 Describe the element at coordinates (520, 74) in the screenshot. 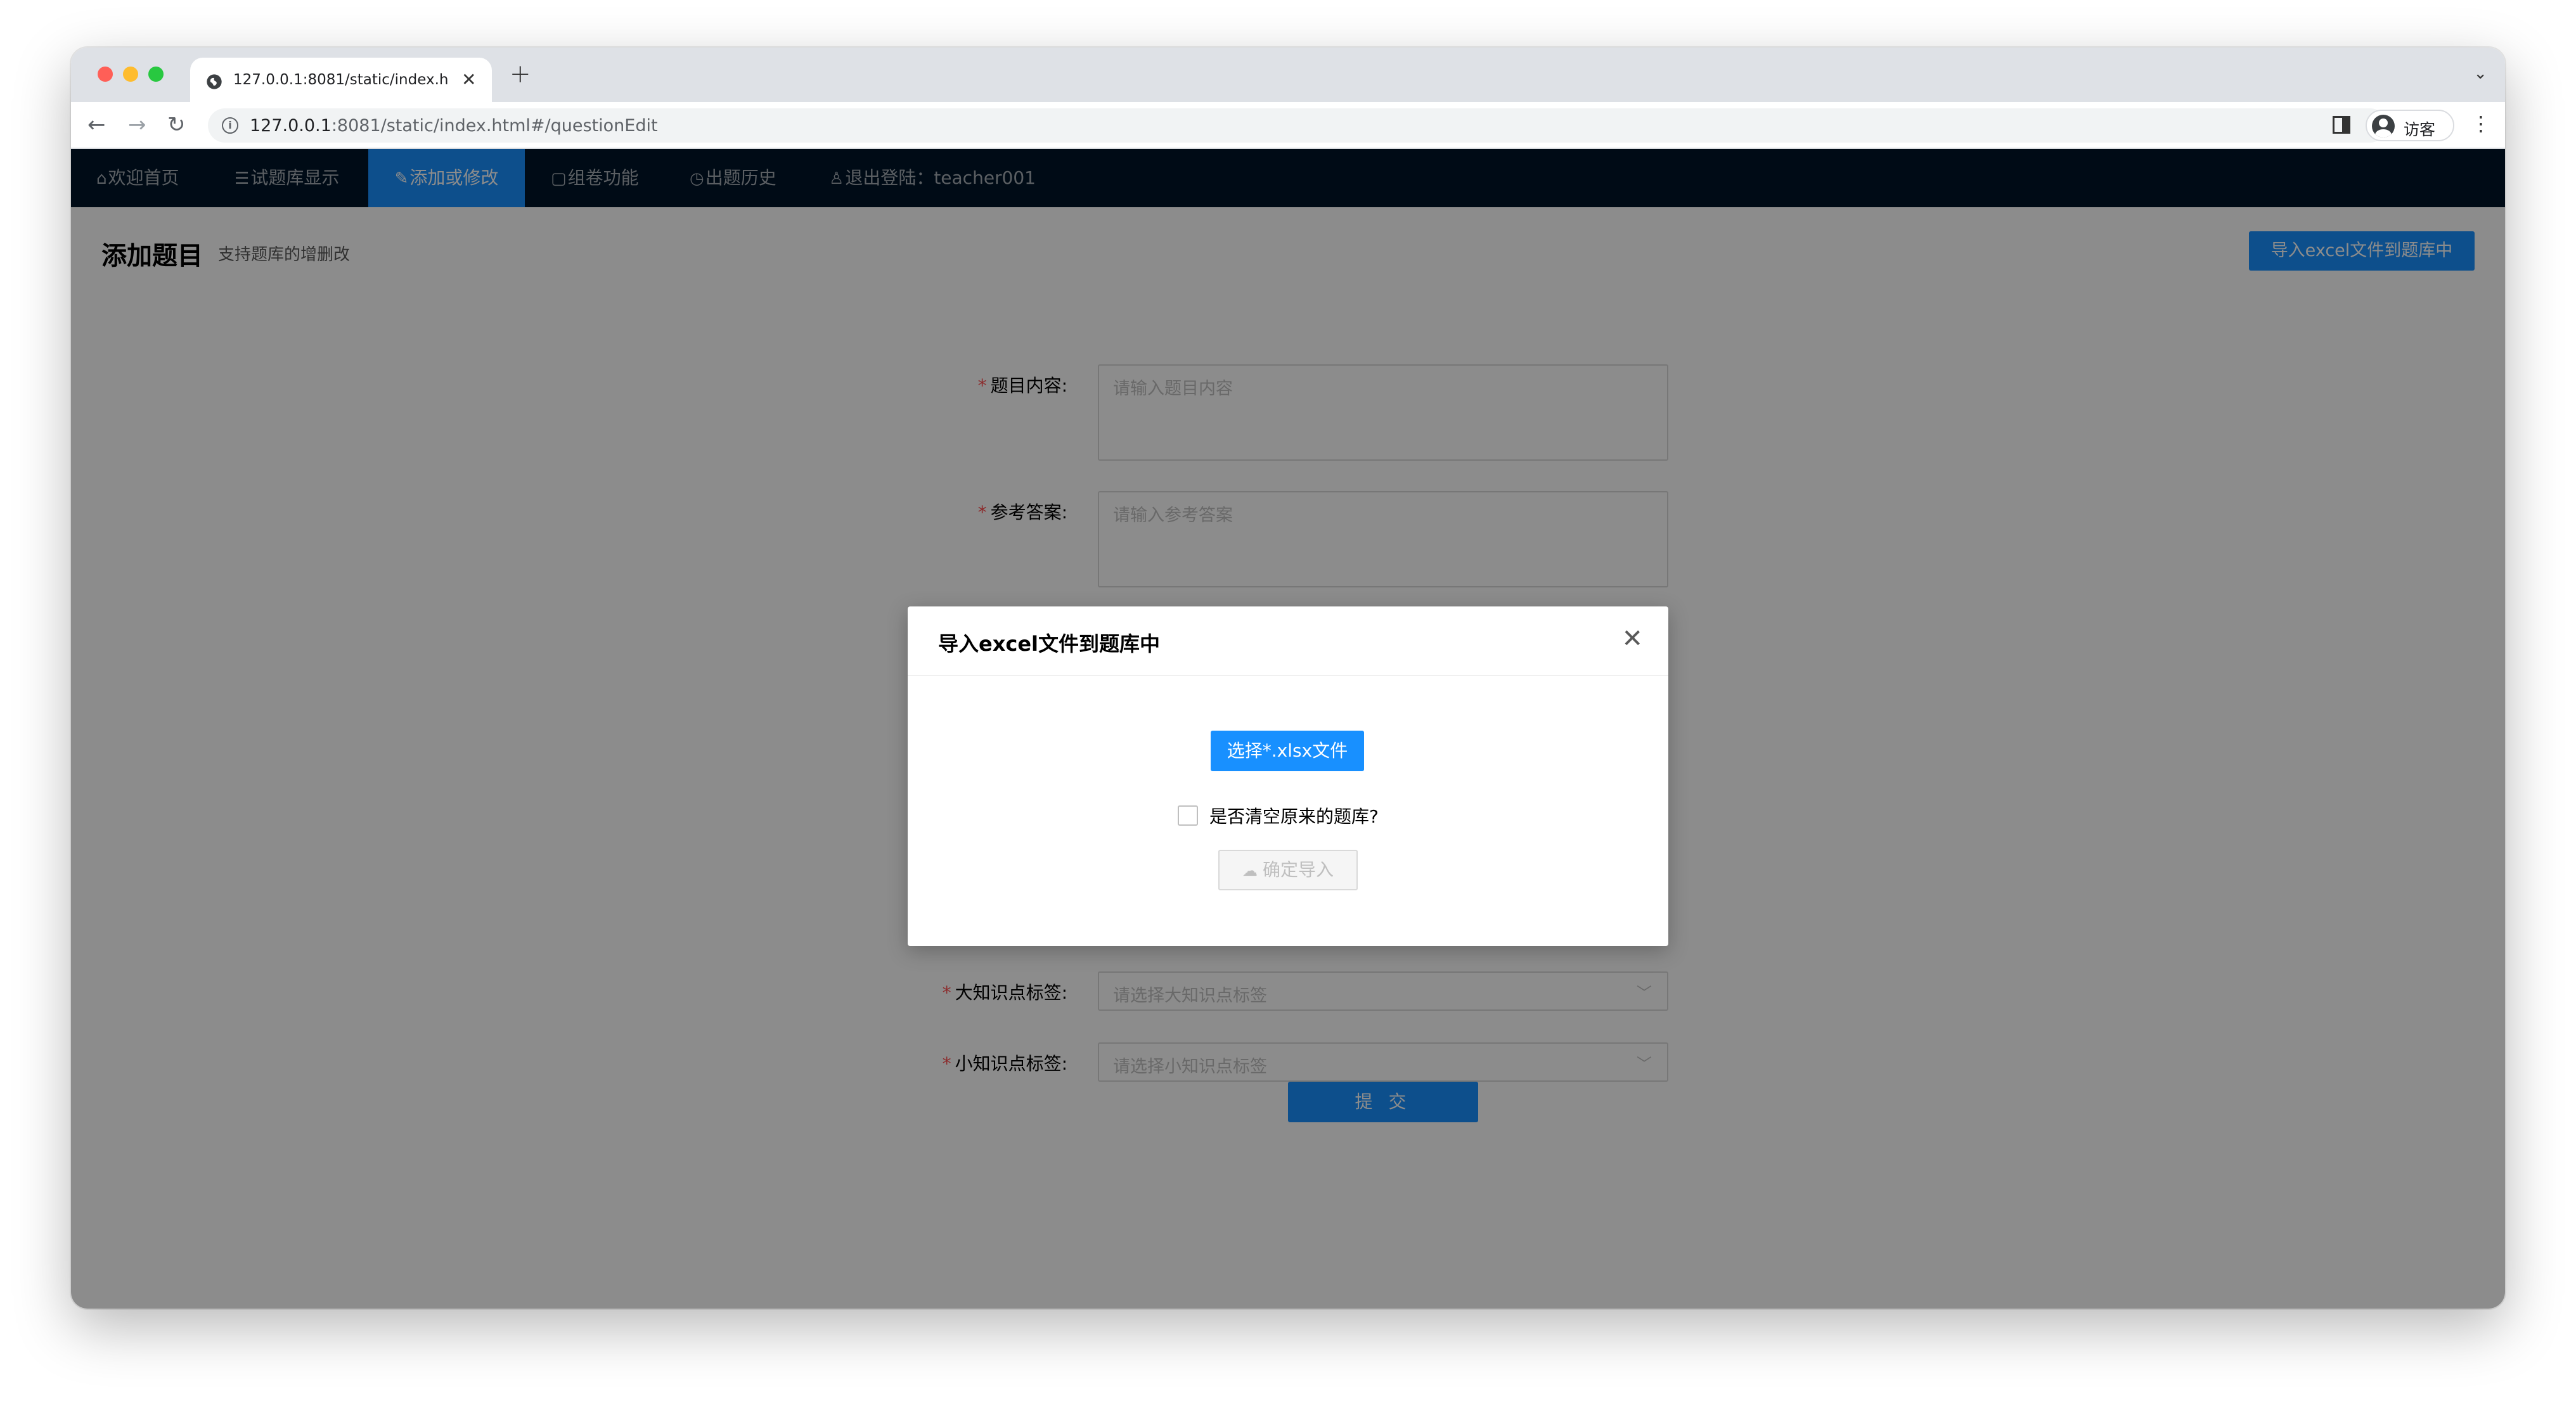

I see `new-tab-icon: +` at that location.